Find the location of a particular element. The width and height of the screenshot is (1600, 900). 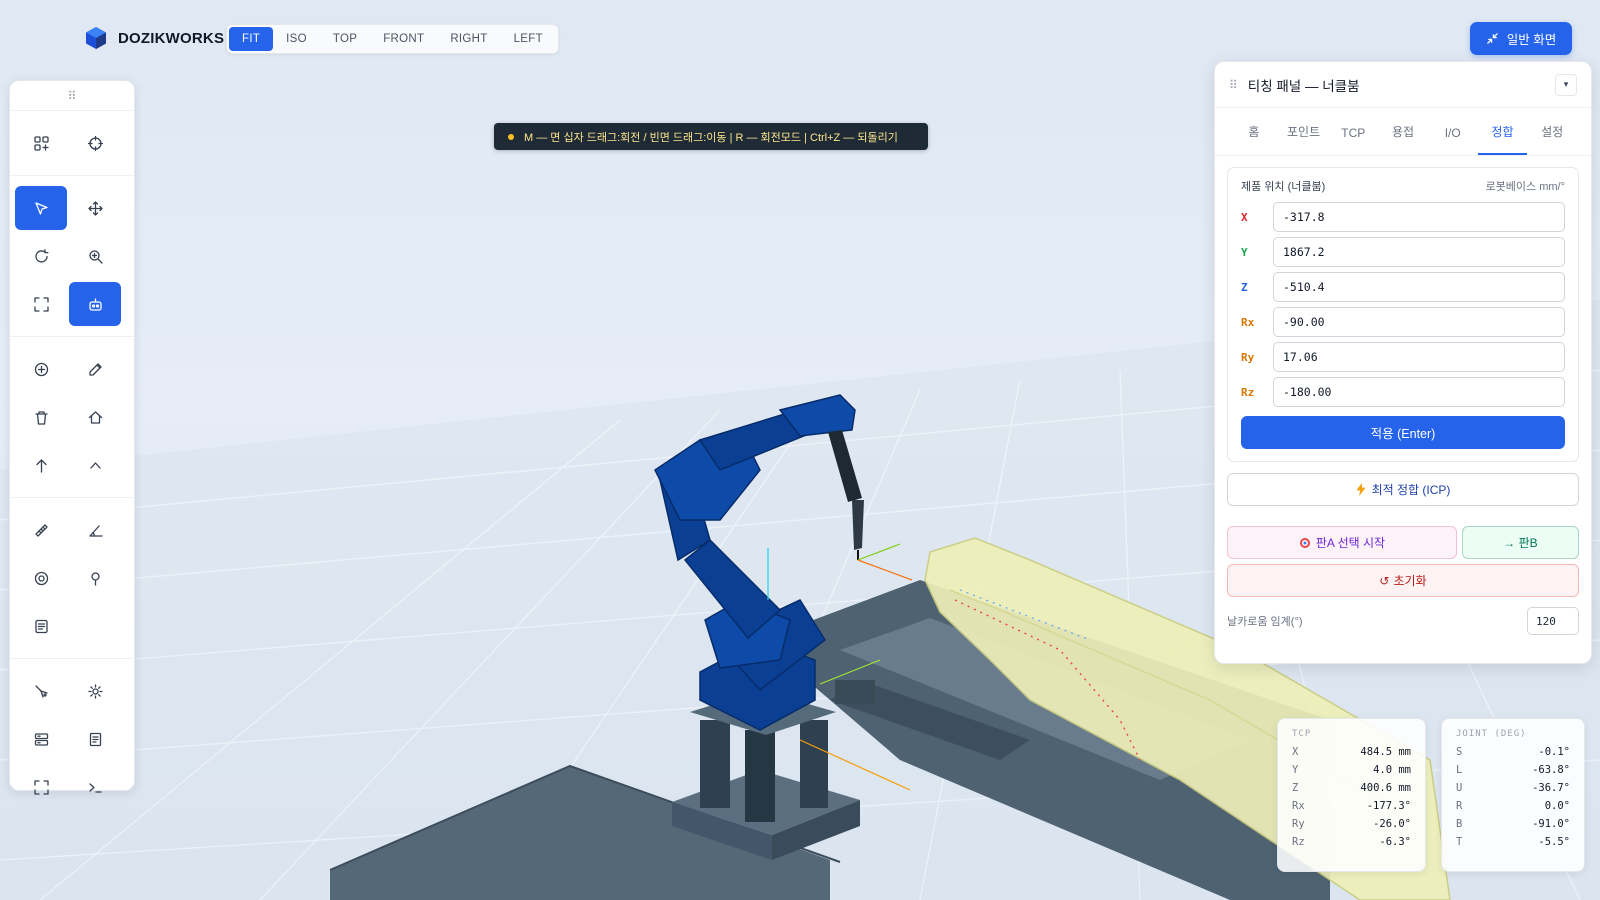

joint-key: L is located at coordinates (1459, 770).